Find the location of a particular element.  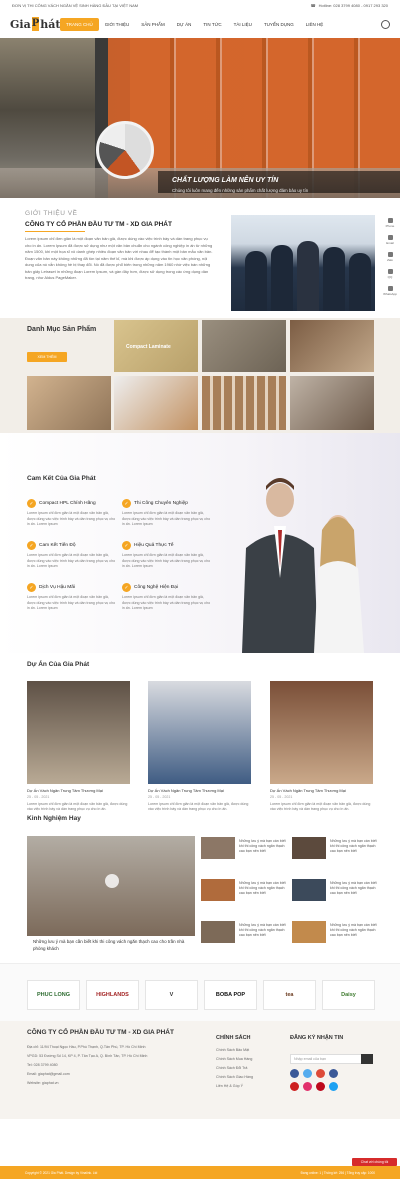

commit-title: Cam Kết Của Gia Phát is located at coordinates (61, 478).